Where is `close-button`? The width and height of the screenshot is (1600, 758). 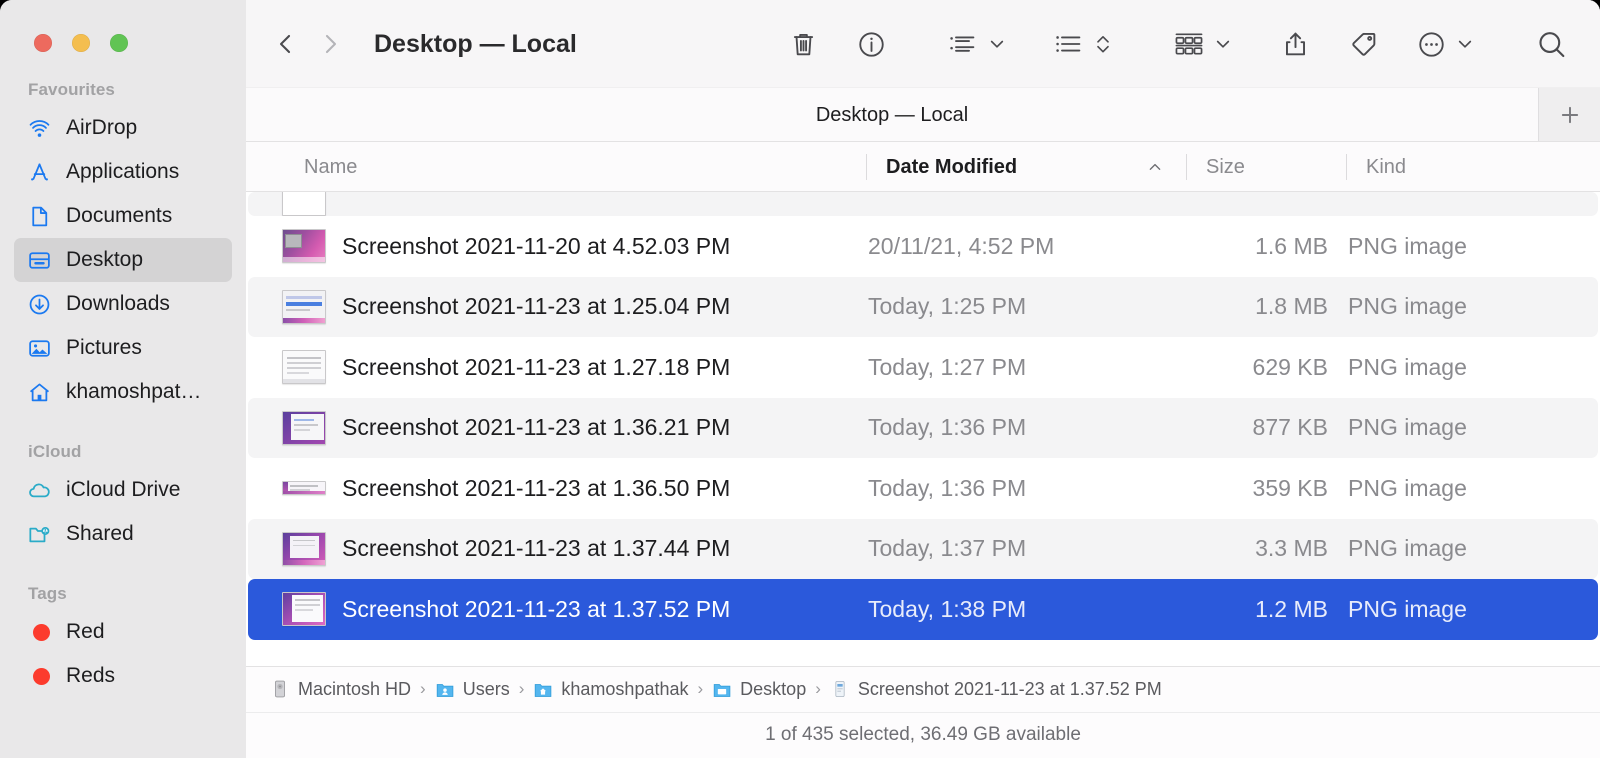 close-button is located at coordinates (43, 43).